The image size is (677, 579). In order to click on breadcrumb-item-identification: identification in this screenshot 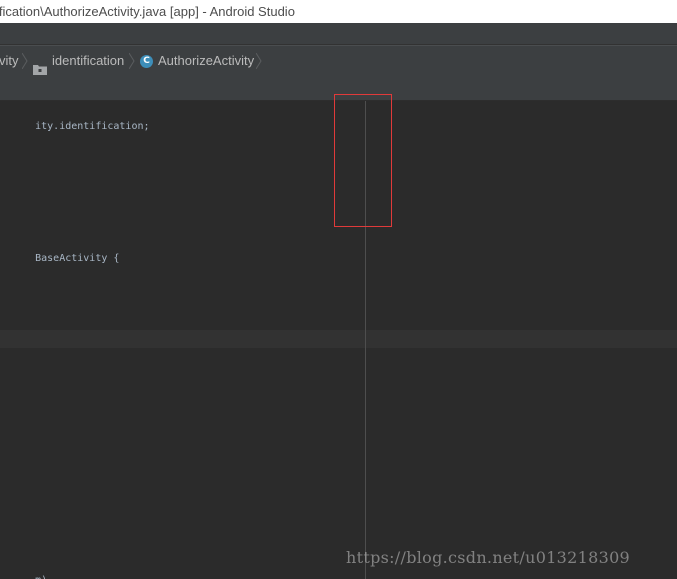, I will do `click(78, 61)`.